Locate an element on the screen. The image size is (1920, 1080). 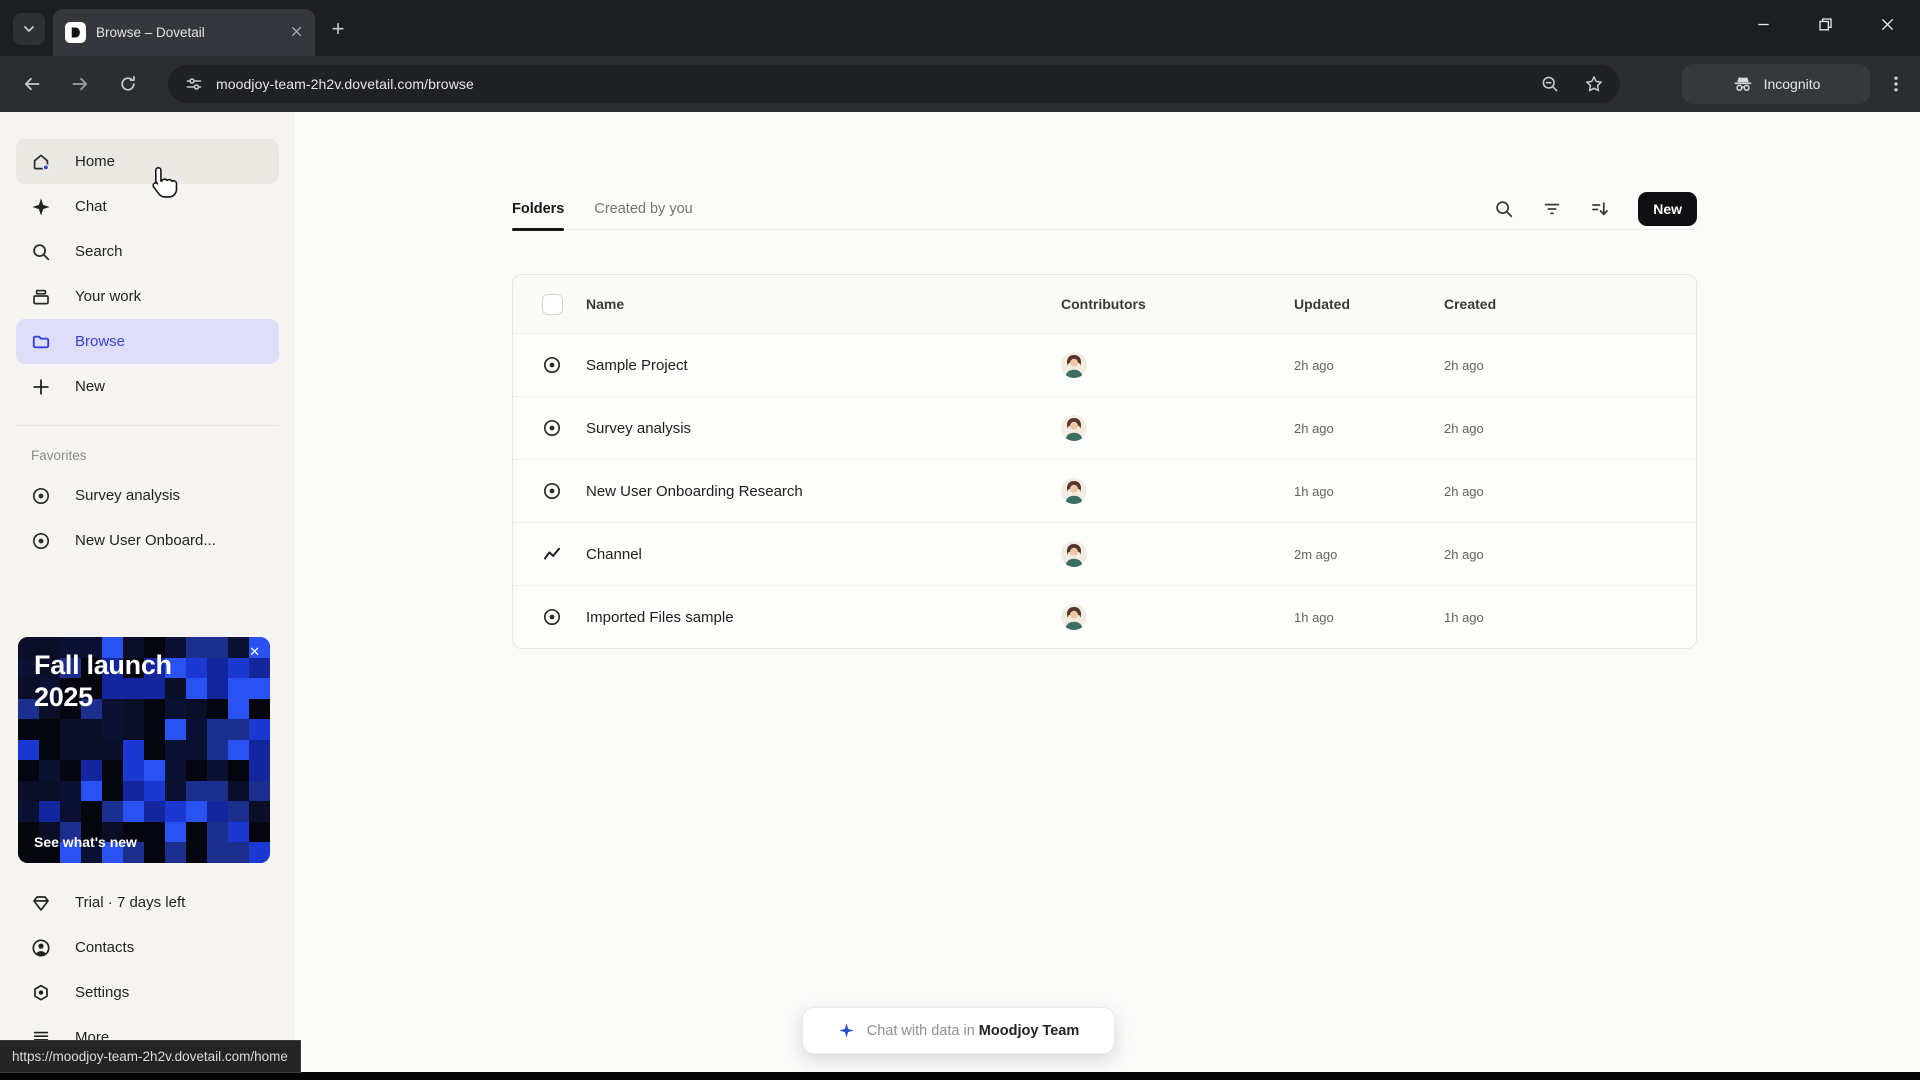
chevron-down-icon is located at coordinates (29, 29).